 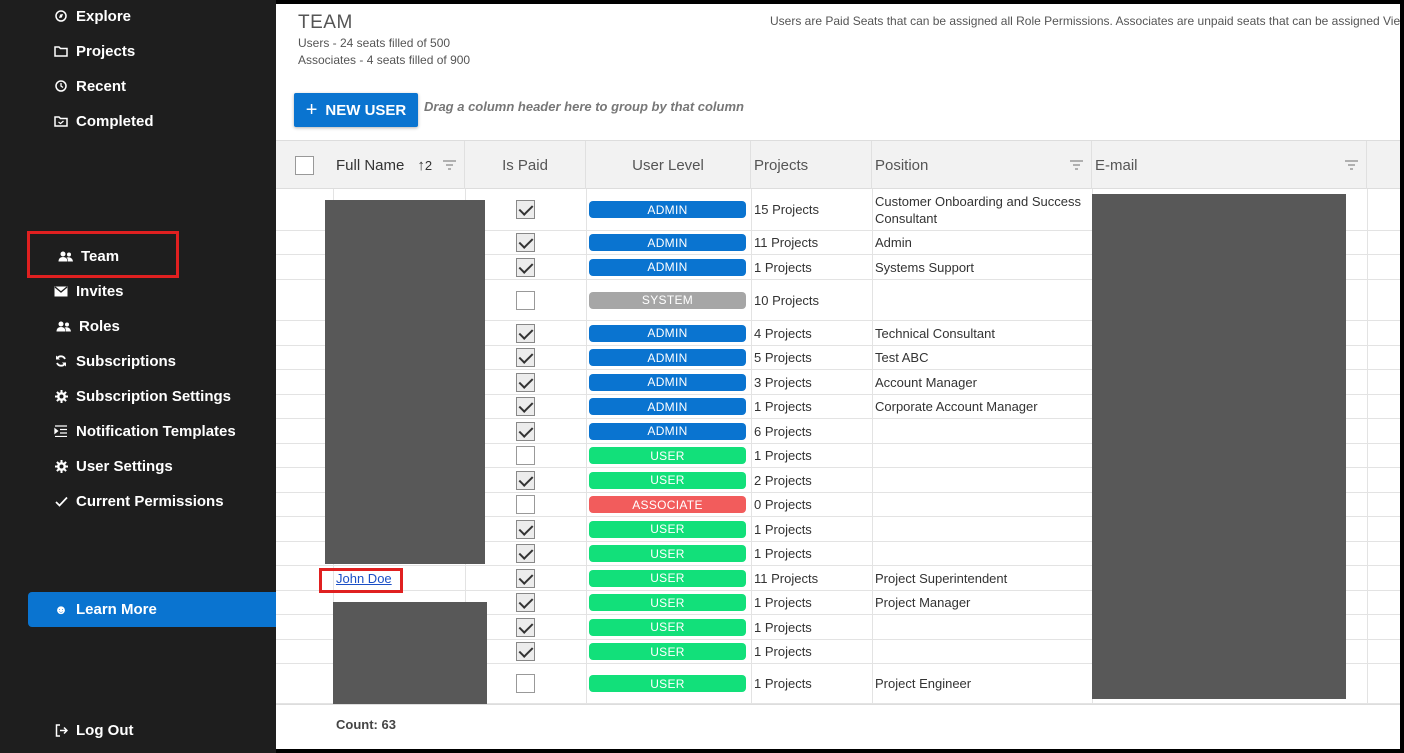 What do you see at coordinates (783, 357) in the screenshot?
I see `projects-count: 5 Projects` at bounding box center [783, 357].